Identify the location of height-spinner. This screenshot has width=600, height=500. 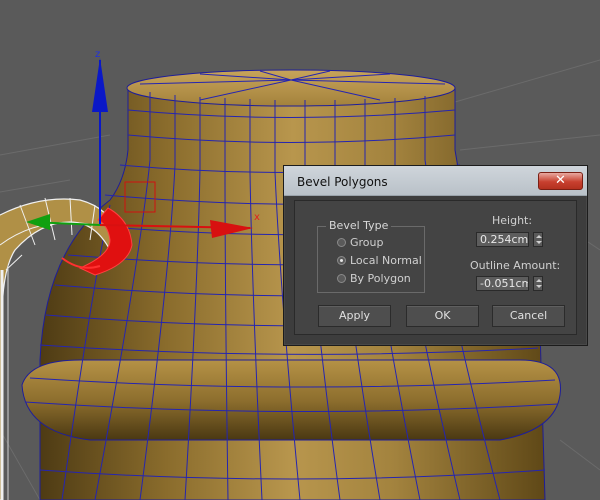
(538, 239).